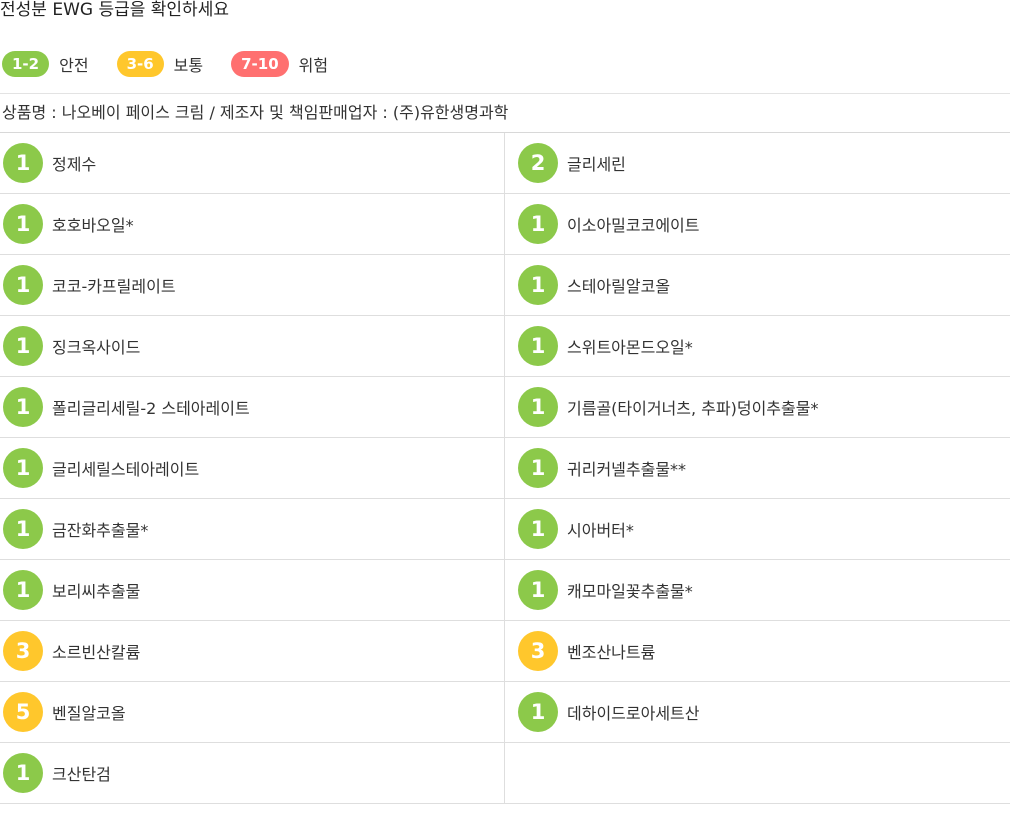  What do you see at coordinates (93, 225) in the screenshot?
I see `ingredient-name: 호호바오일*` at bounding box center [93, 225].